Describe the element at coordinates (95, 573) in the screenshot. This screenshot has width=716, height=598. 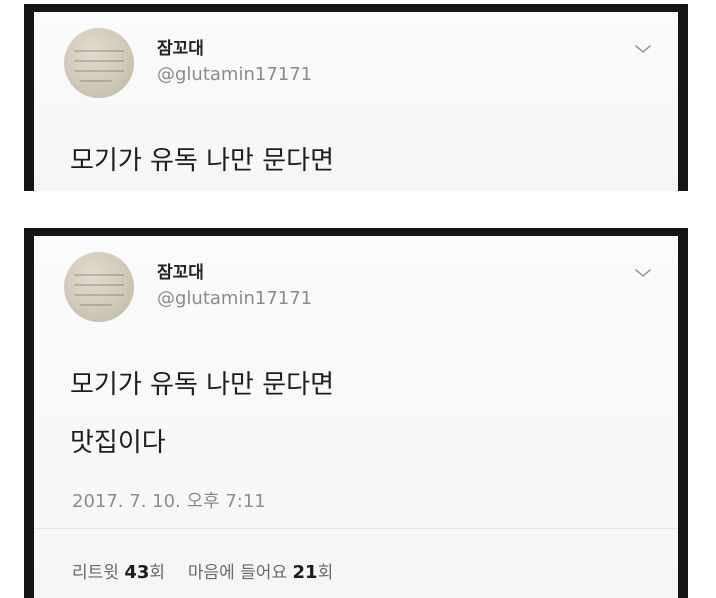
I see `retweet-label: 리트윗` at that location.